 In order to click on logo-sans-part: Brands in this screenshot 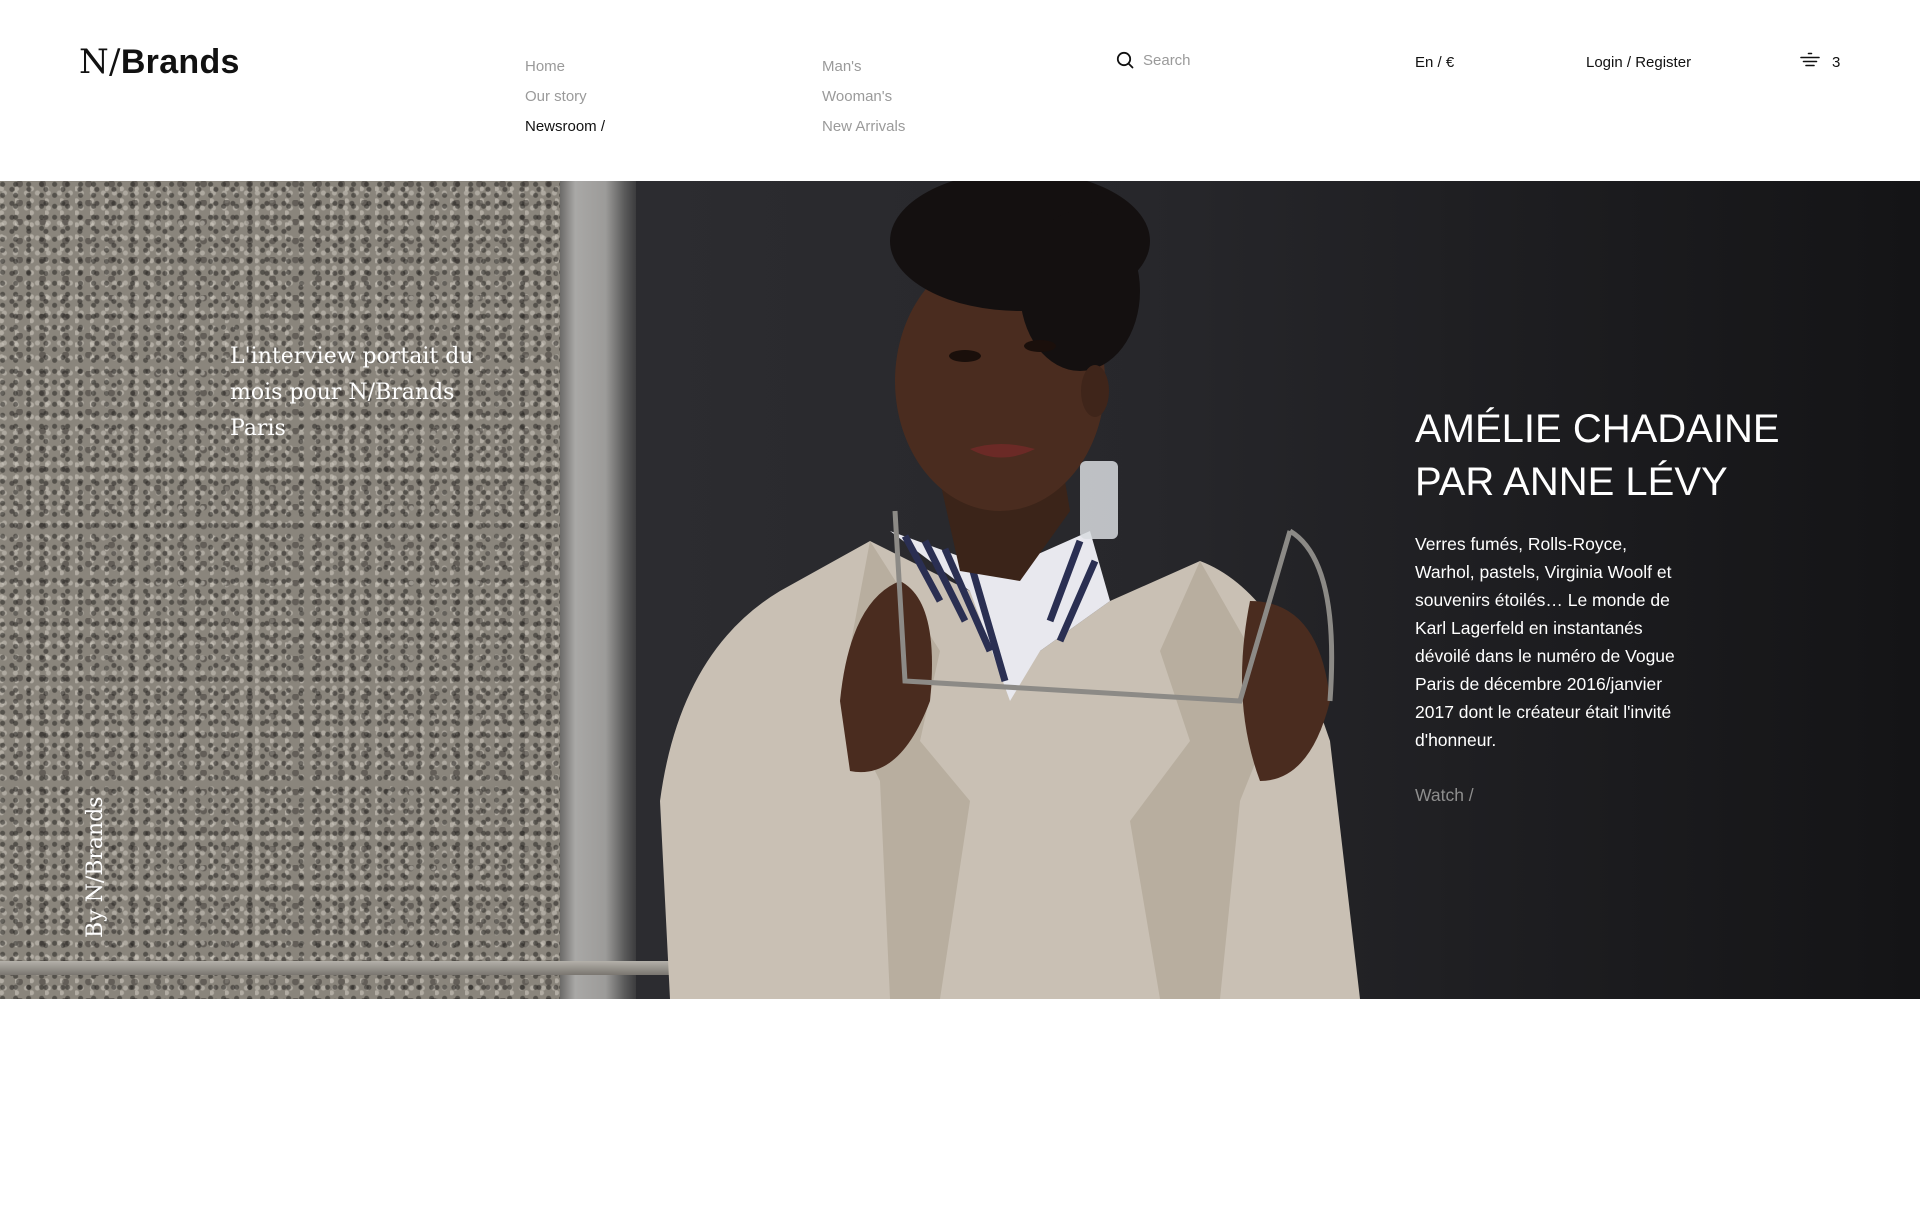, I will do `click(180, 62)`.